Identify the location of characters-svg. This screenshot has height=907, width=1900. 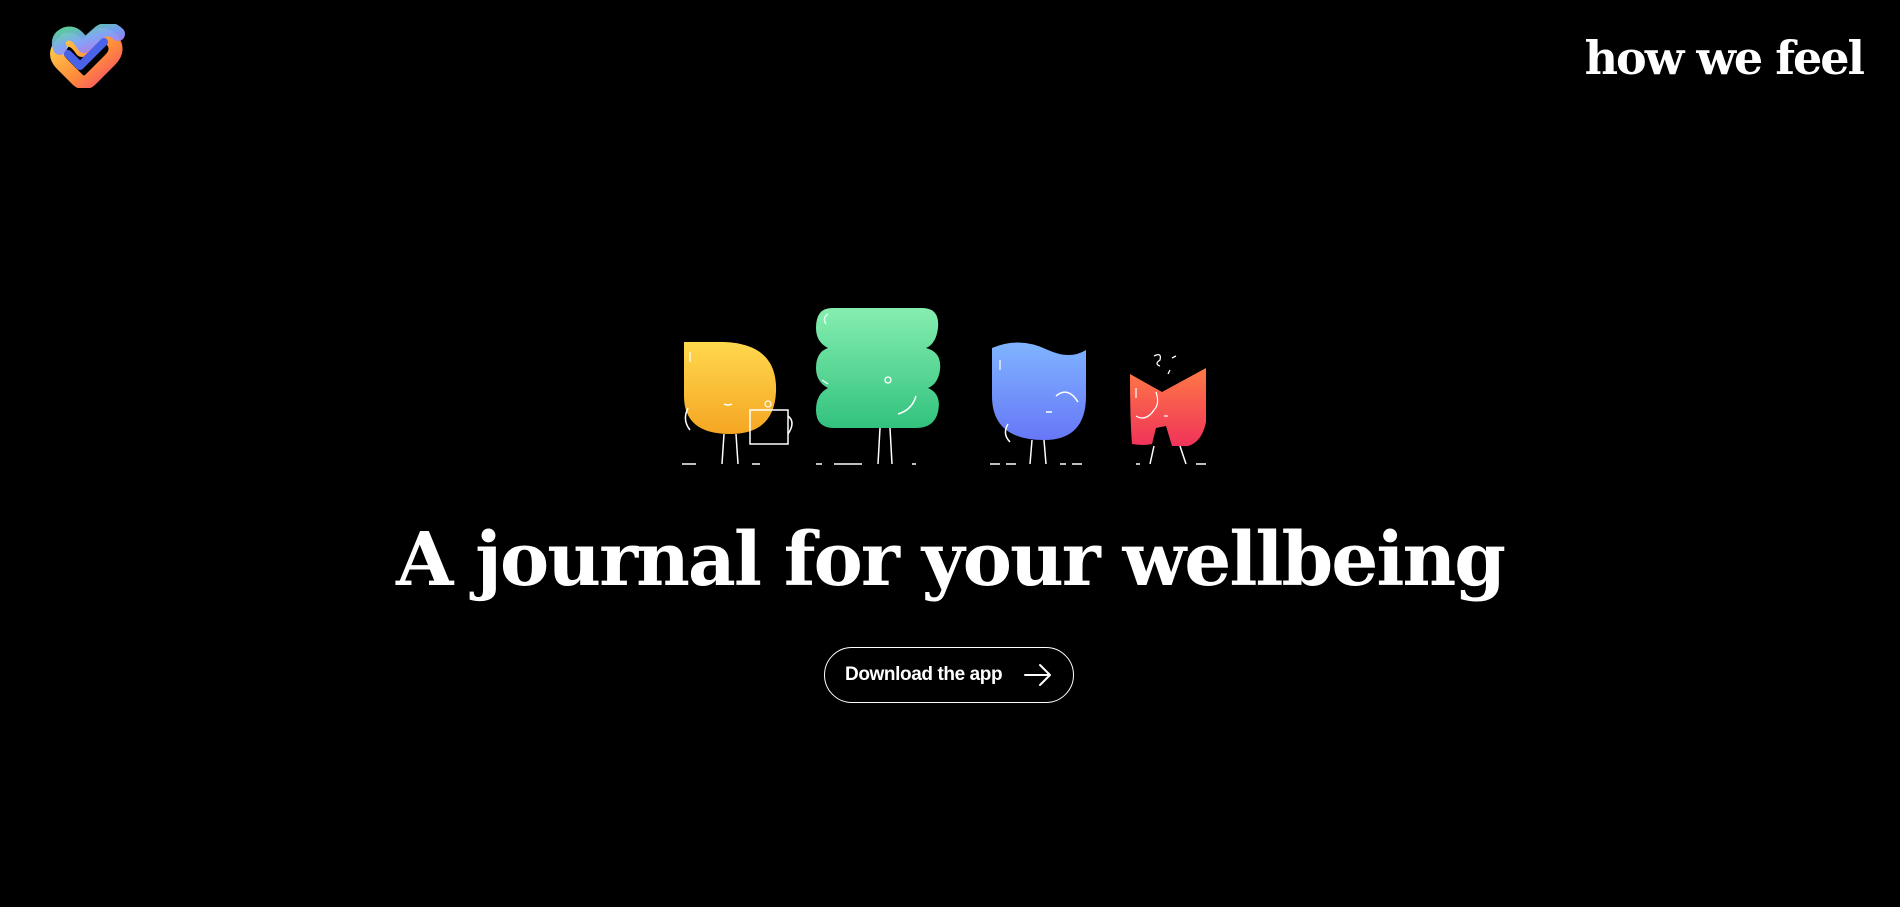
(944, 386).